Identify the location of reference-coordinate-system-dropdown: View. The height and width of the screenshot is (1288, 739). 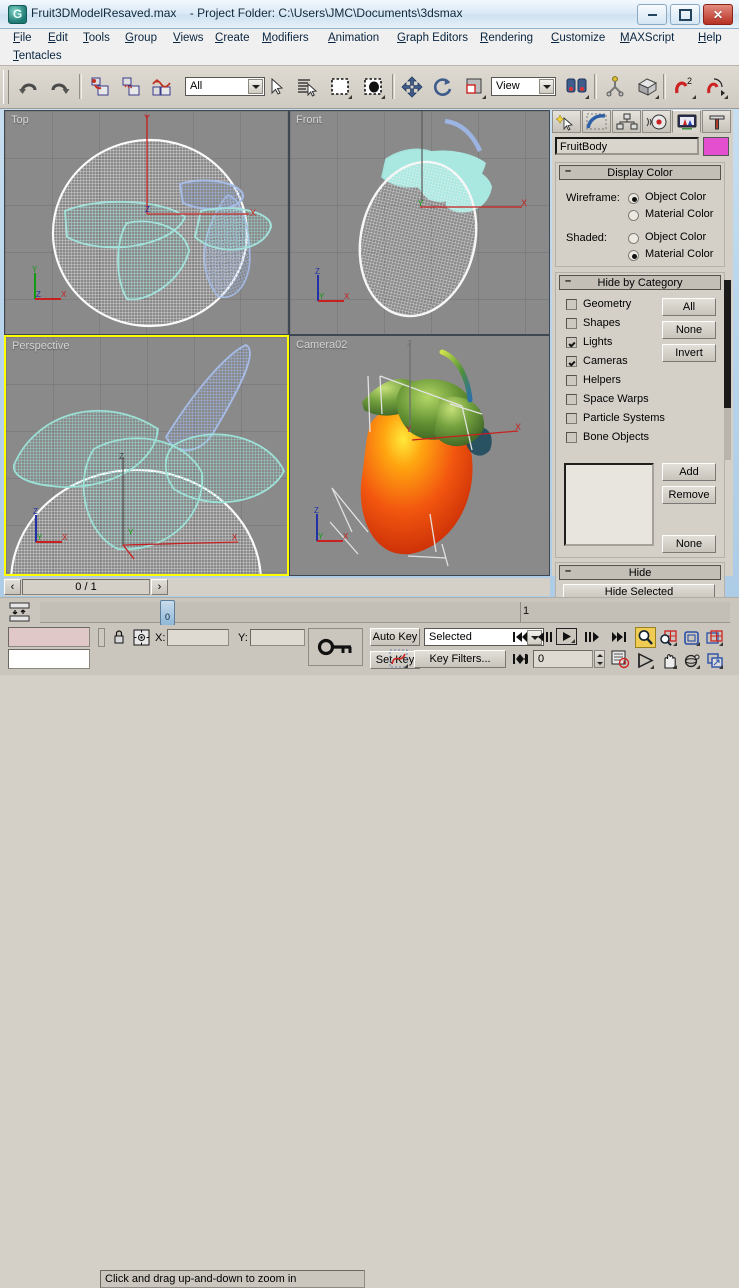
(523, 86).